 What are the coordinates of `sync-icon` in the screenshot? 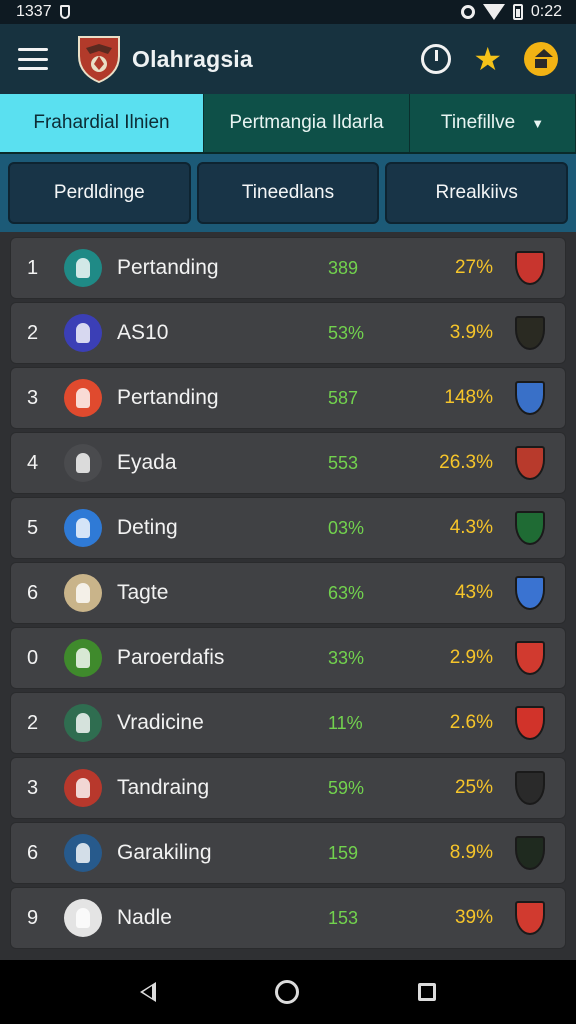 It's located at (467, 12).